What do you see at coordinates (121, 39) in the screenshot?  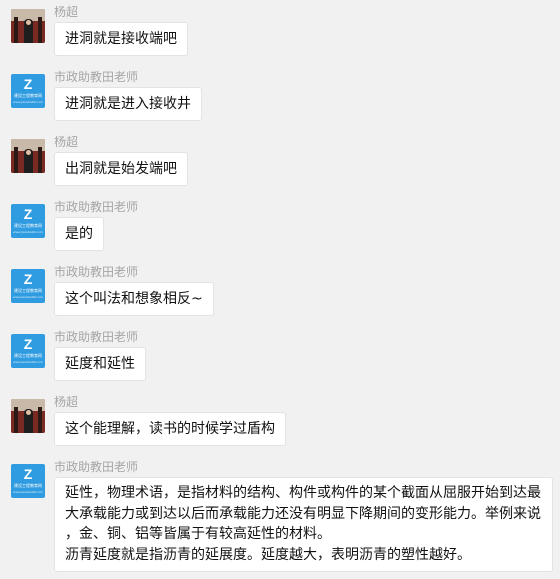 I see `message-bubble: 进洞就是接收端吧` at bounding box center [121, 39].